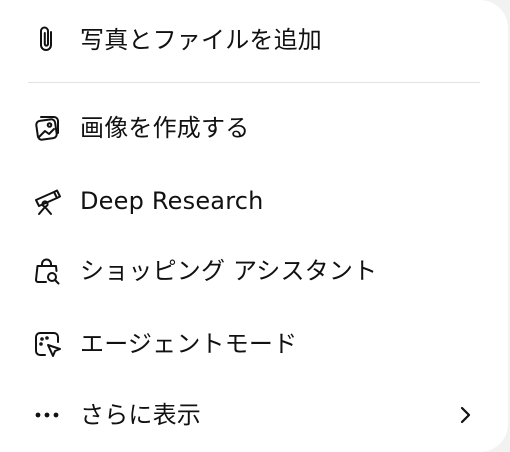  I want to click on menu-item-agent-mode: エージェントモード, so click(254, 344).